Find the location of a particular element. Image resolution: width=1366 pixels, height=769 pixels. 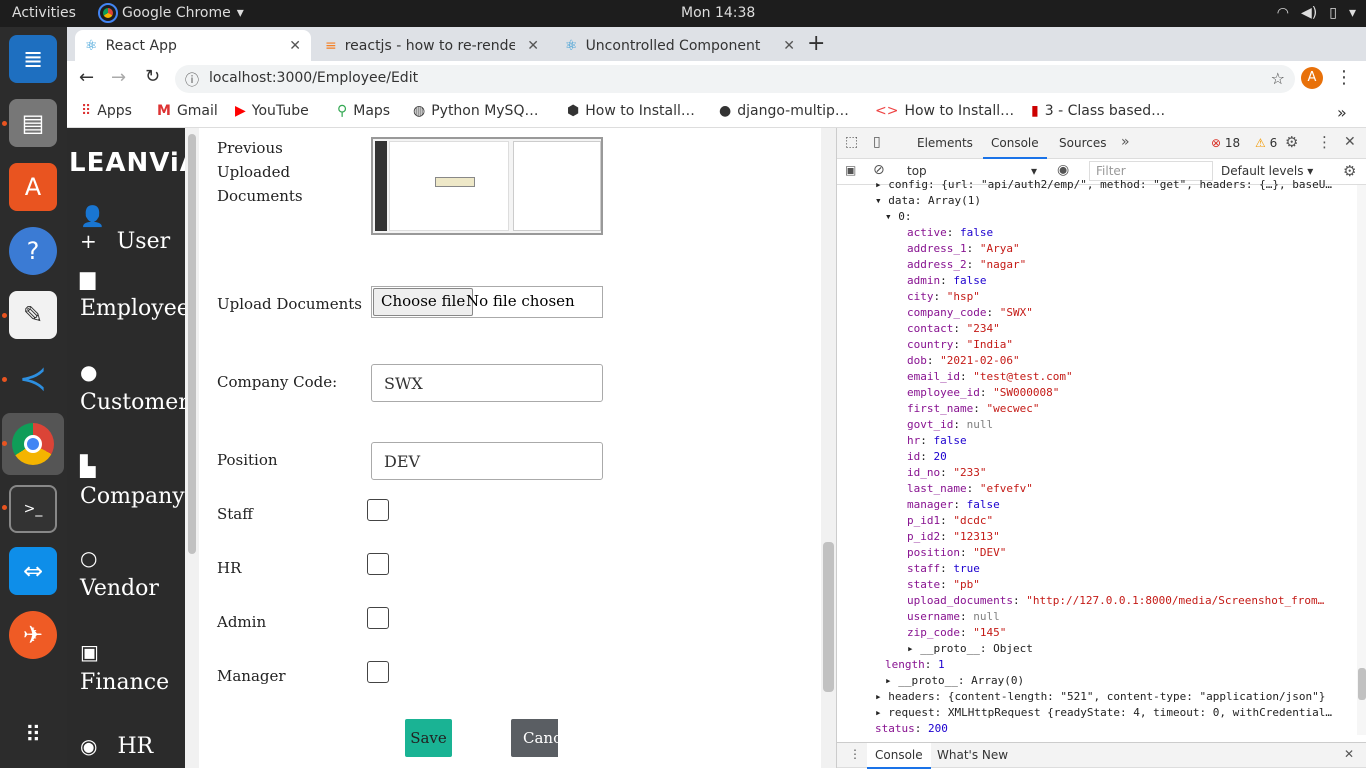

company-code-input: SWX is located at coordinates (487, 383).